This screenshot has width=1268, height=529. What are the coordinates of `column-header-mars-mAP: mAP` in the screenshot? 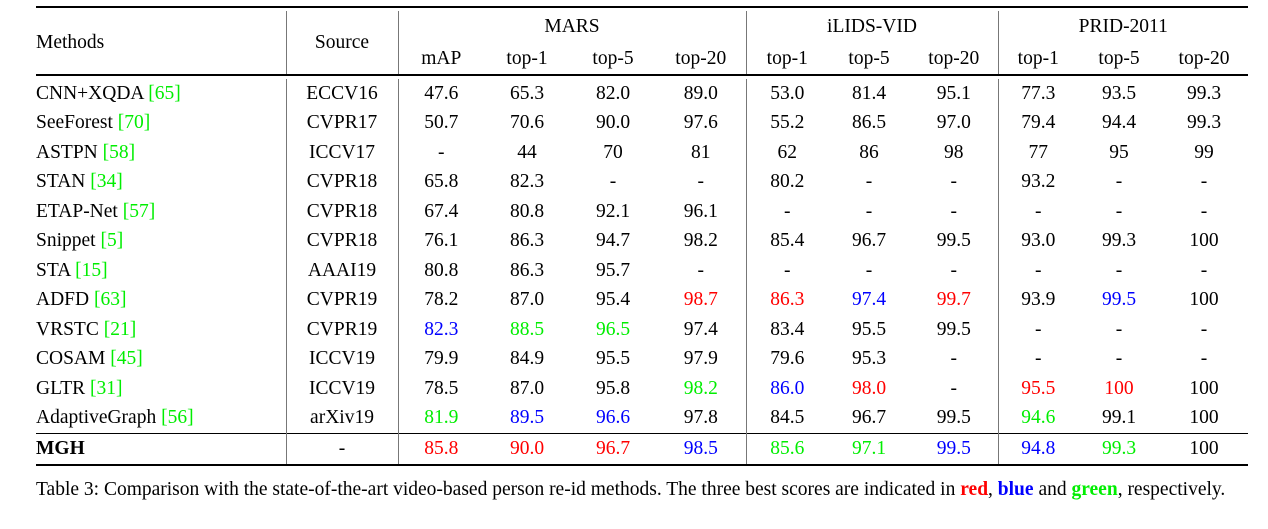 It's located at (440, 59).